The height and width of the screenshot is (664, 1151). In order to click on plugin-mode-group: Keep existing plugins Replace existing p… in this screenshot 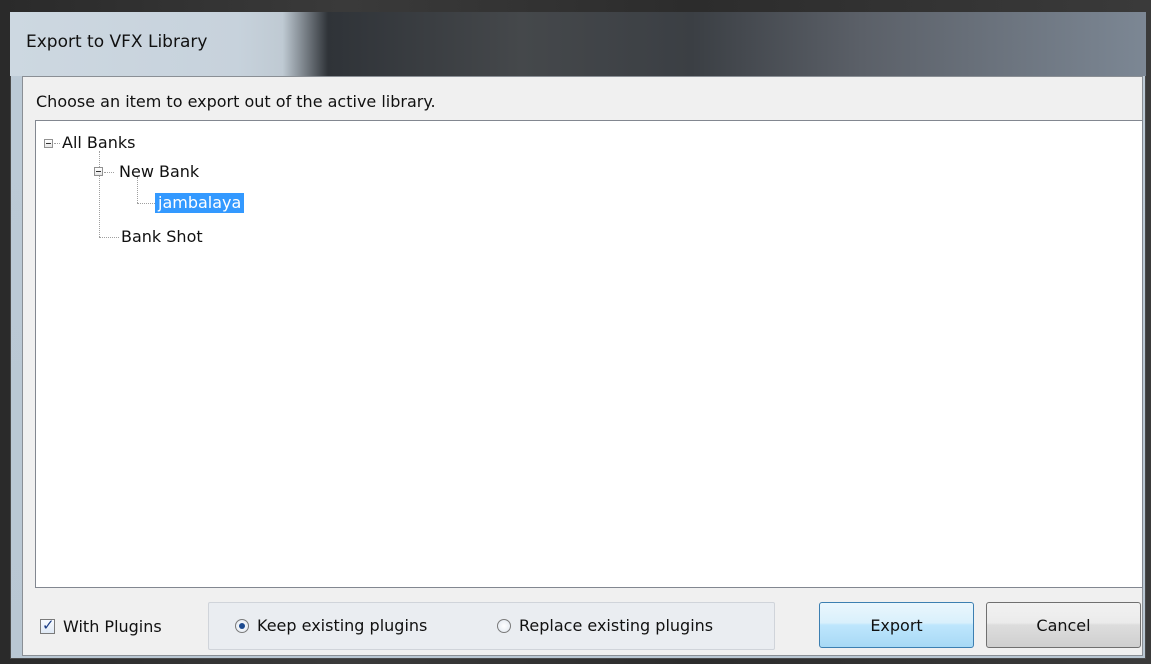, I will do `click(491, 626)`.